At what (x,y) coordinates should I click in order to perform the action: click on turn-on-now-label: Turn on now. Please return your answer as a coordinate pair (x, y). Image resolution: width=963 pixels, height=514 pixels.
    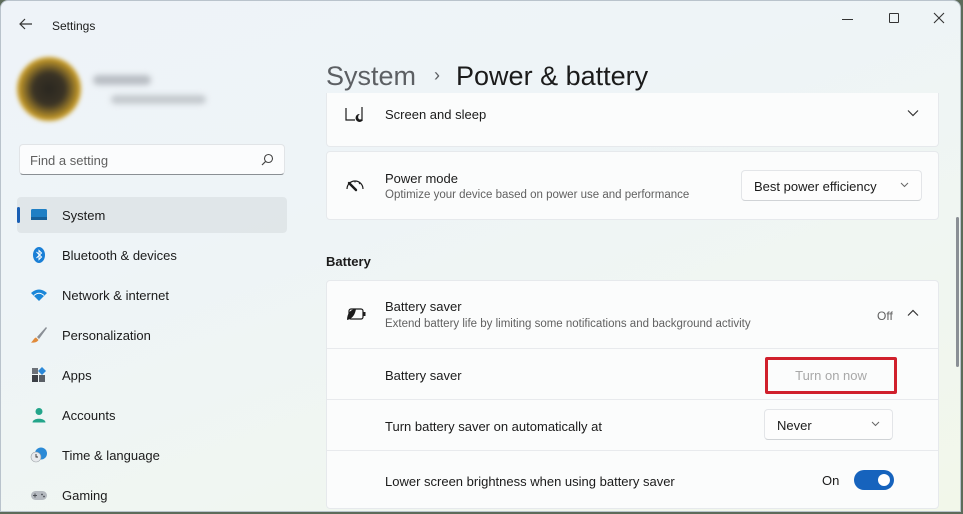
    Looking at the image, I should click on (831, 375).